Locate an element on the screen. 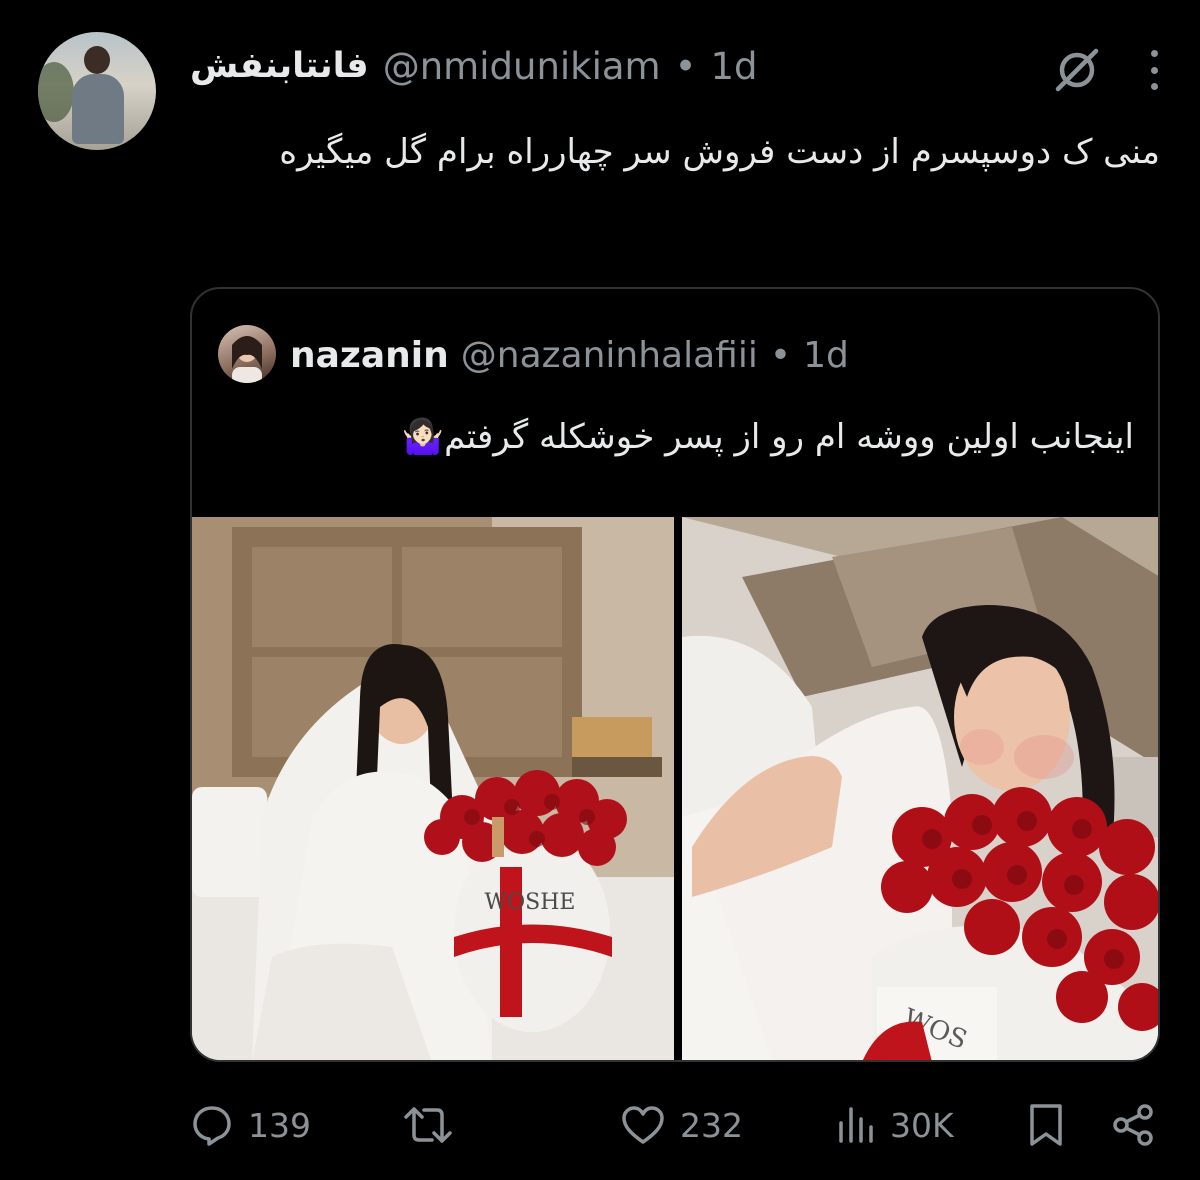 Image resolution: width=1200 pixels, height=1180 pixels. share-icon is located at coordinates (1133, 1125).